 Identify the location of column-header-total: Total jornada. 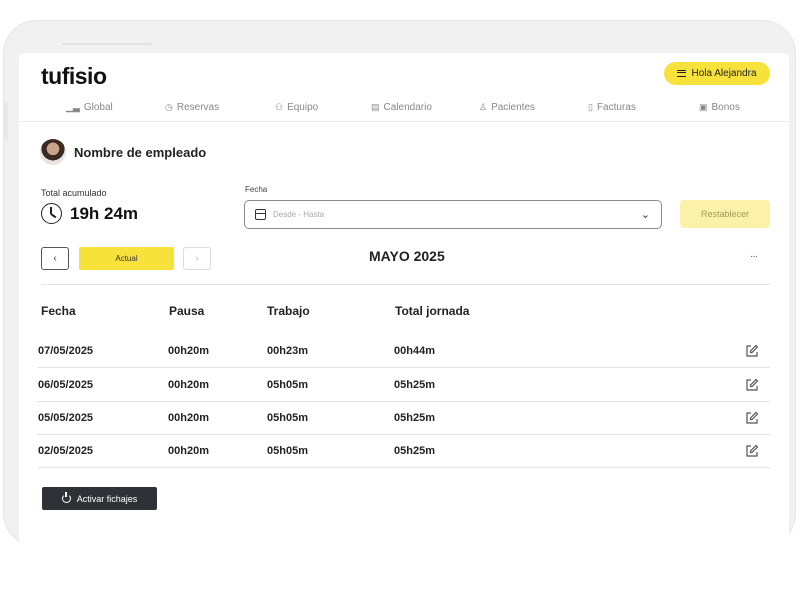
(432, 311).